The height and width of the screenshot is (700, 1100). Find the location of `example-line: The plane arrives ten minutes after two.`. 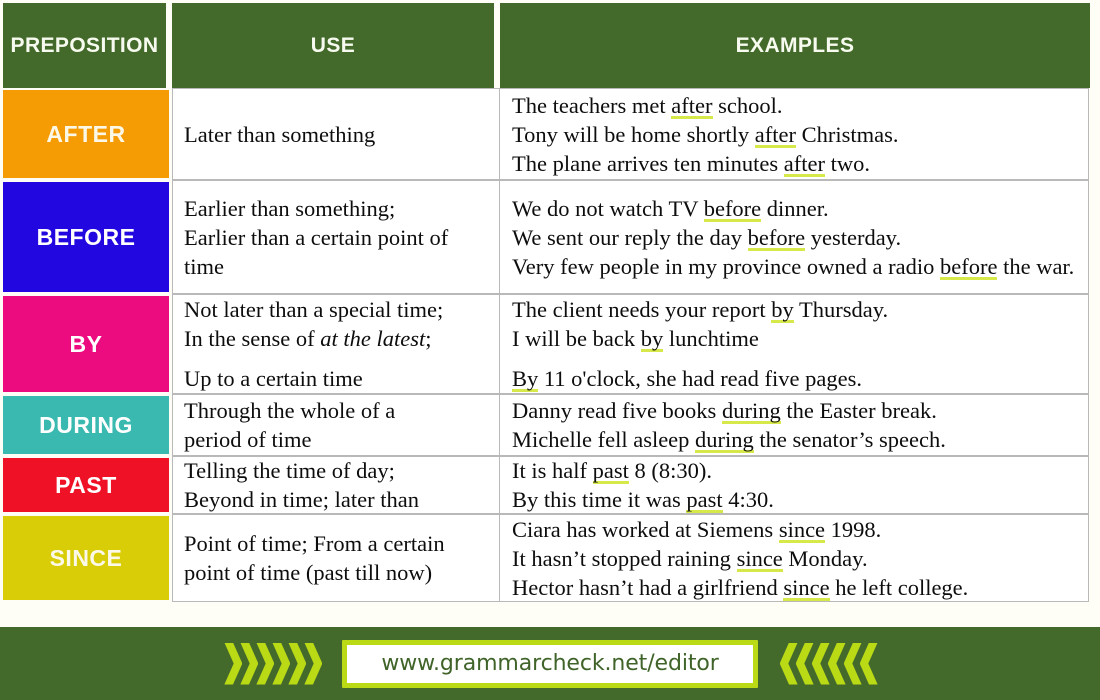

example-line: The plane arrives ten minutes after two. is located at coordinates (691, 163).